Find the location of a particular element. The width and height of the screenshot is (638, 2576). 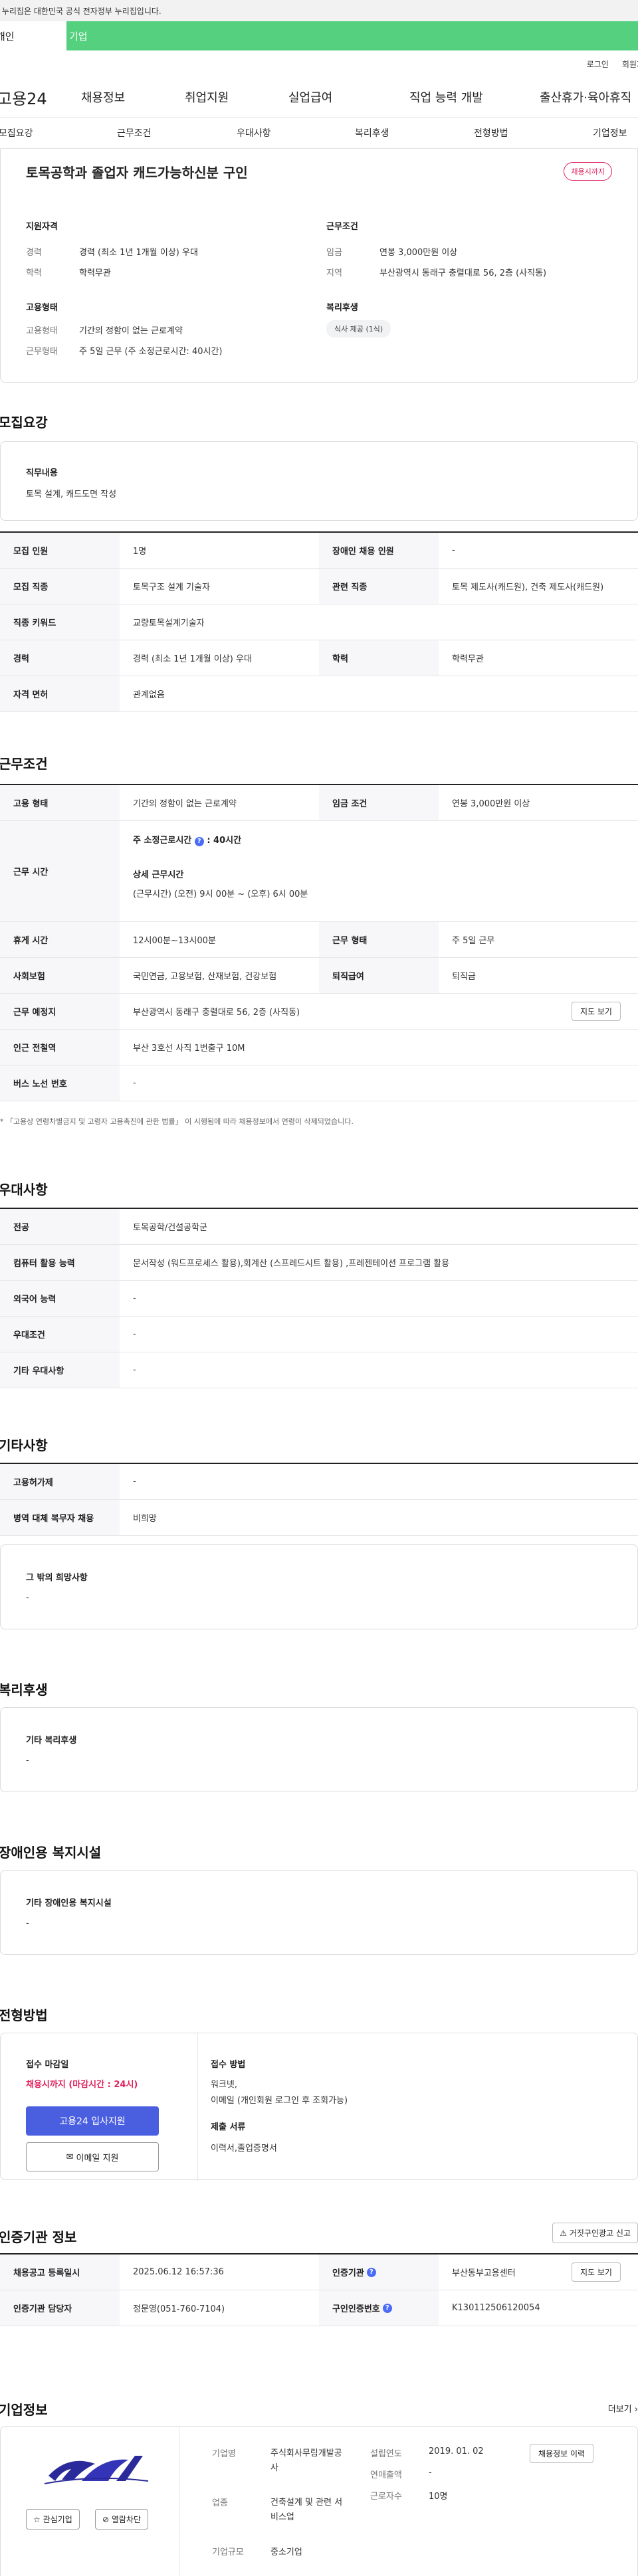

cell-head: 장애인 채용 인원 is located at coordinates (379, 550).